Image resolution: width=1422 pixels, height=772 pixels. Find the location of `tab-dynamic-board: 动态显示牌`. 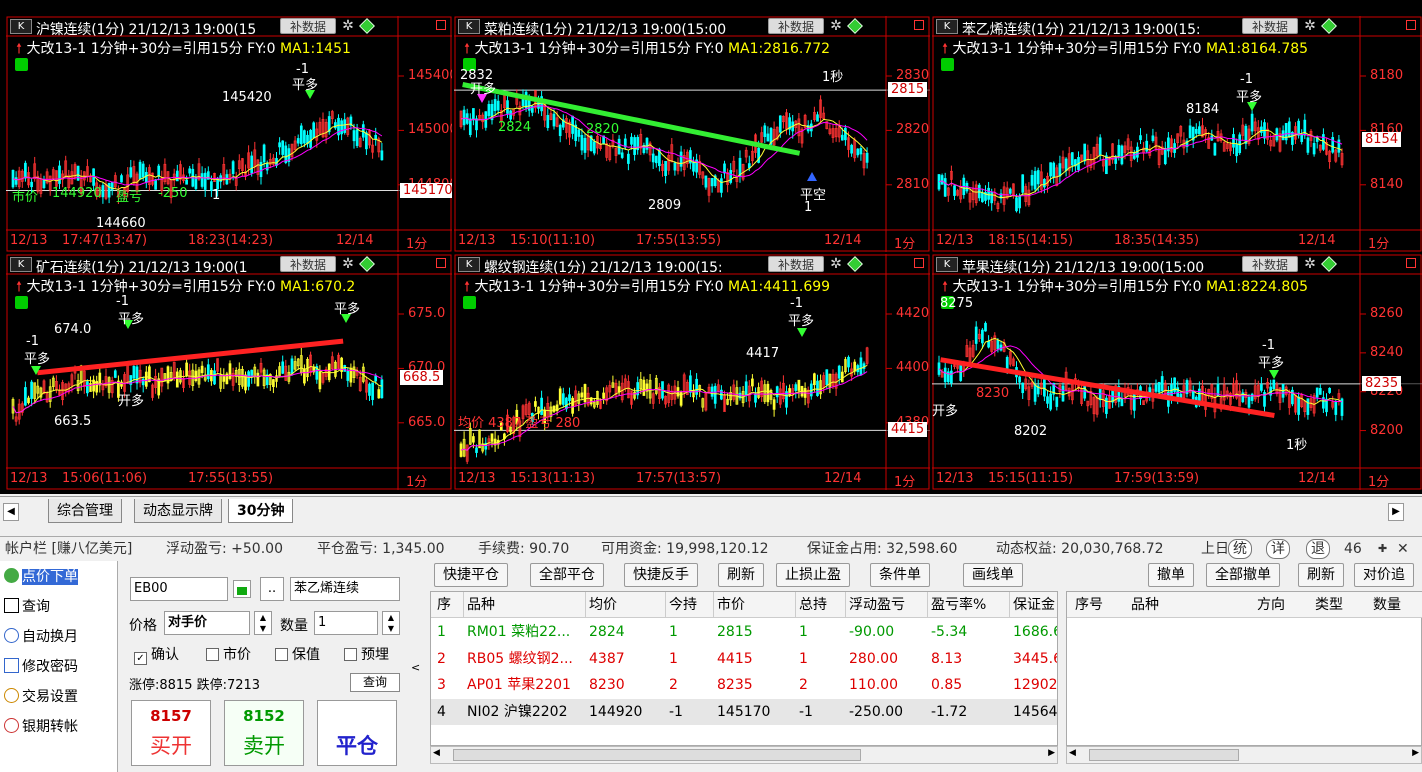

tab-dynamic-board: 动态显示牌 is located at coordinates (178, 511).